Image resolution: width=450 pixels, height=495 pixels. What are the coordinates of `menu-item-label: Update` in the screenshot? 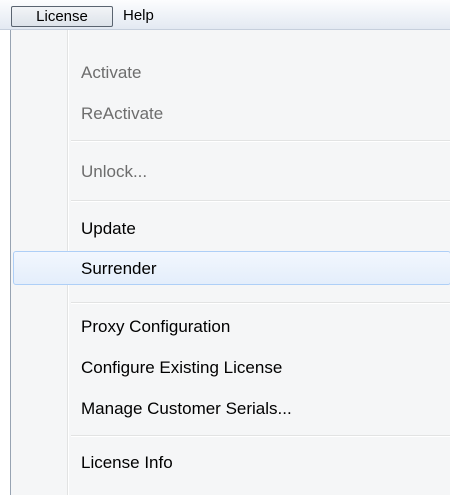 It's located at (108, 228).